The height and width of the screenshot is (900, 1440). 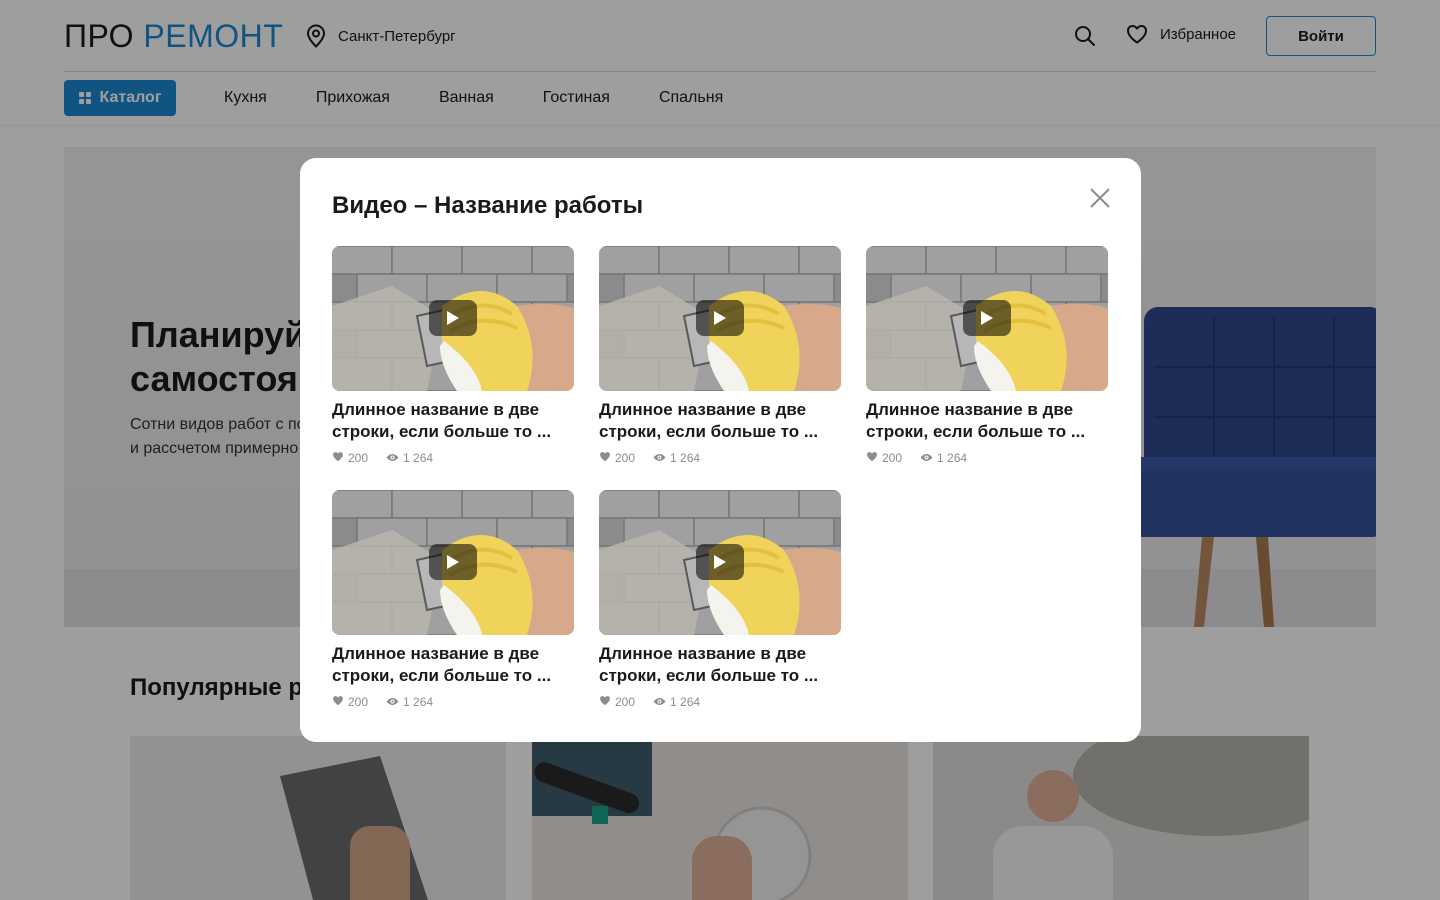 I want to click on close-icon, so click(x=1100, y=198).